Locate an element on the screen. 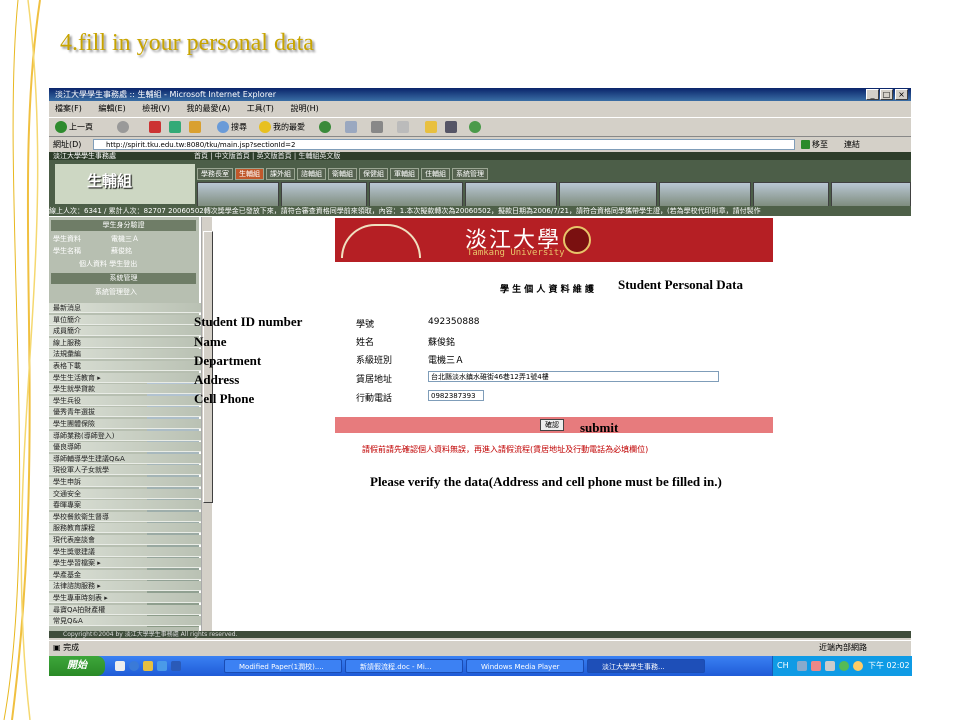 Image resolution: width=960 pixels, height=720 pixels. sidebar-menu-item: 春暉專案 is located at coordinates (129, 505).